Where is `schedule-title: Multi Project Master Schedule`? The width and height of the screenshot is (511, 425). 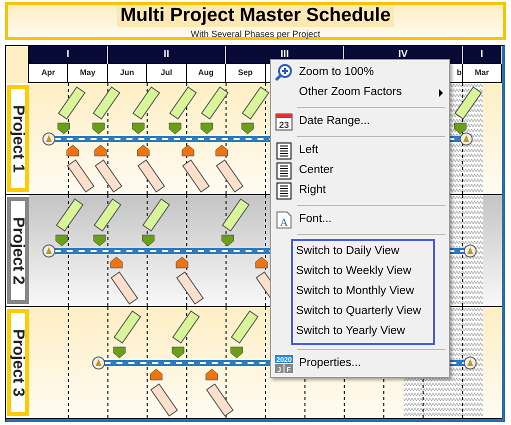 schedule-title: Multi Project Master Schedule is located at coordinates (255, 16).